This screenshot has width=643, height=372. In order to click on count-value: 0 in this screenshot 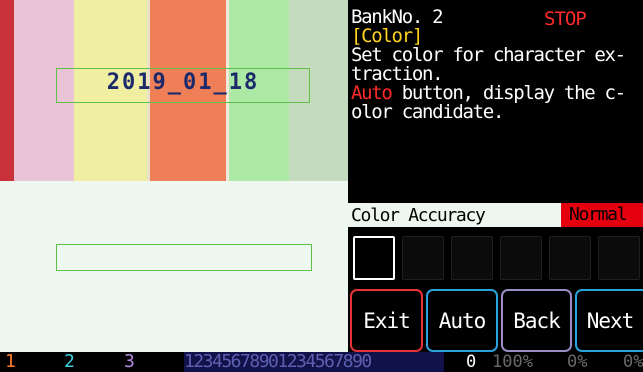, I will do `click(471, 362)`.